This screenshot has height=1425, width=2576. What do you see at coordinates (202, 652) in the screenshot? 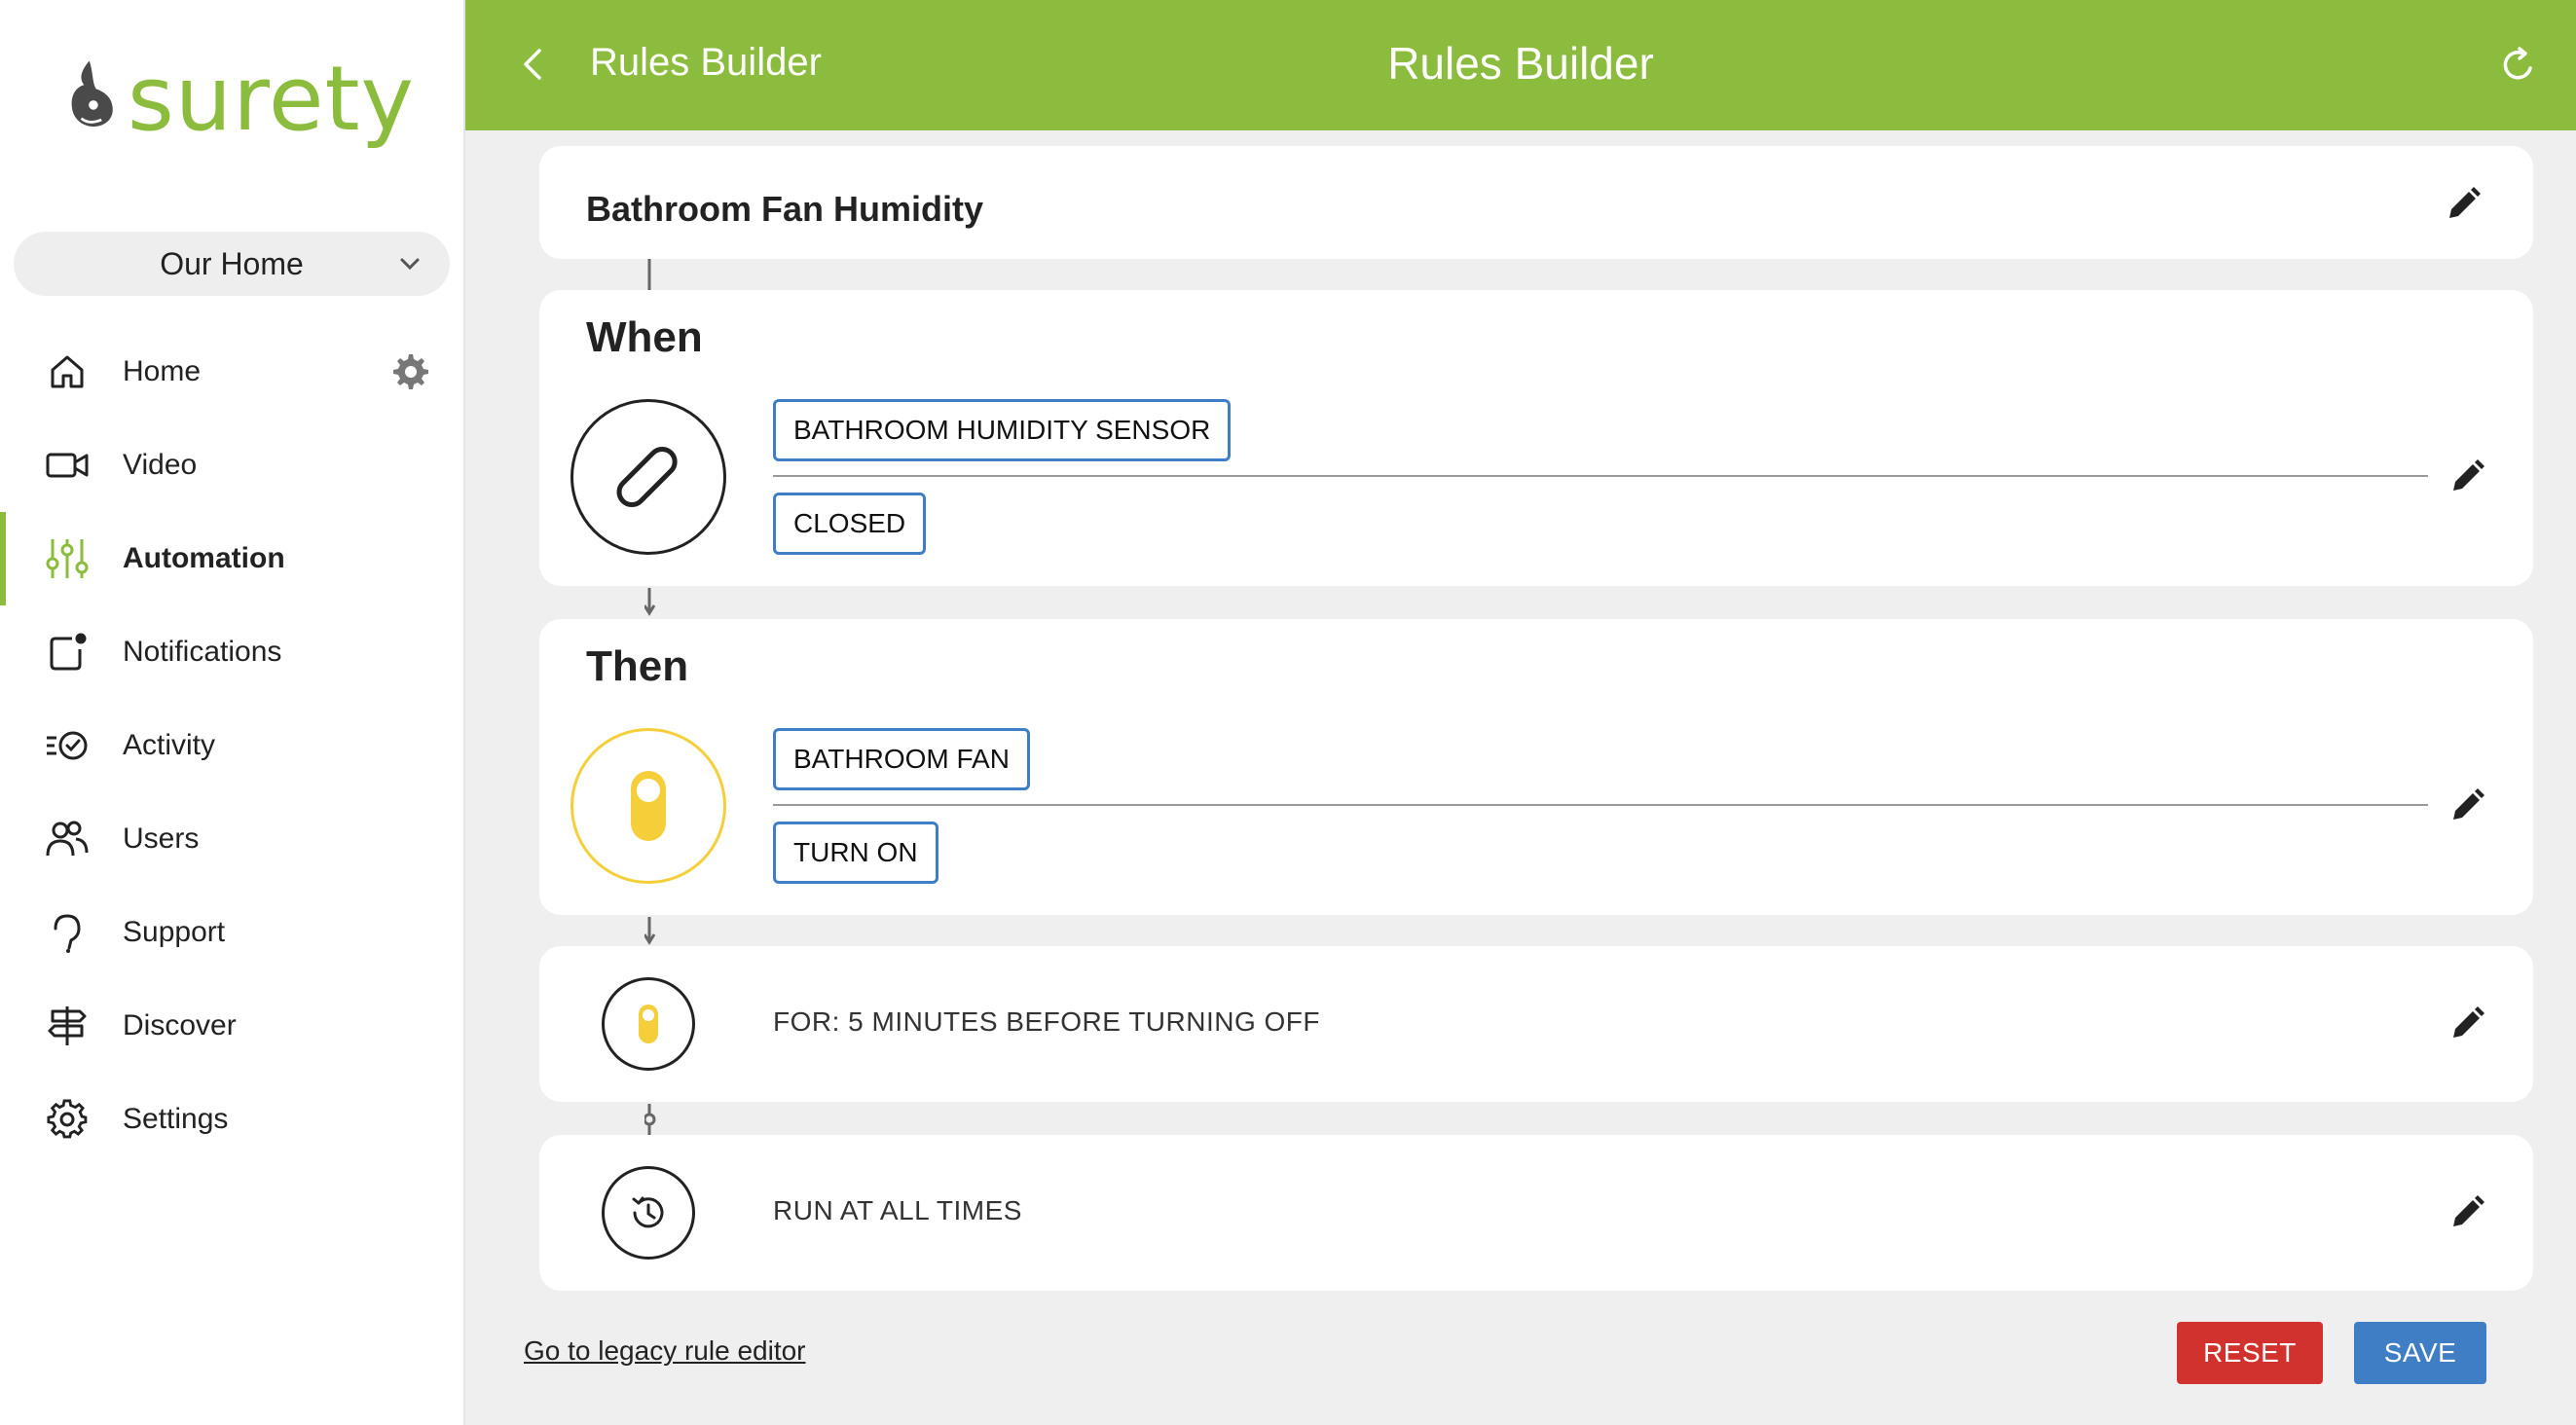
I see `sidebar-item-label: Notifications` at bounding box center [202, 652].